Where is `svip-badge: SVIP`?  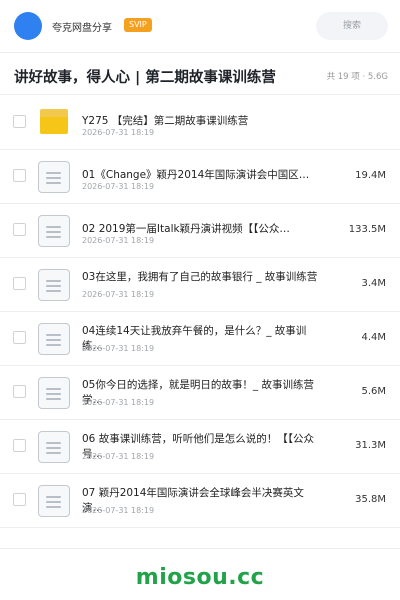
svip-badge: SVIP is located at coordinates (138, 25).